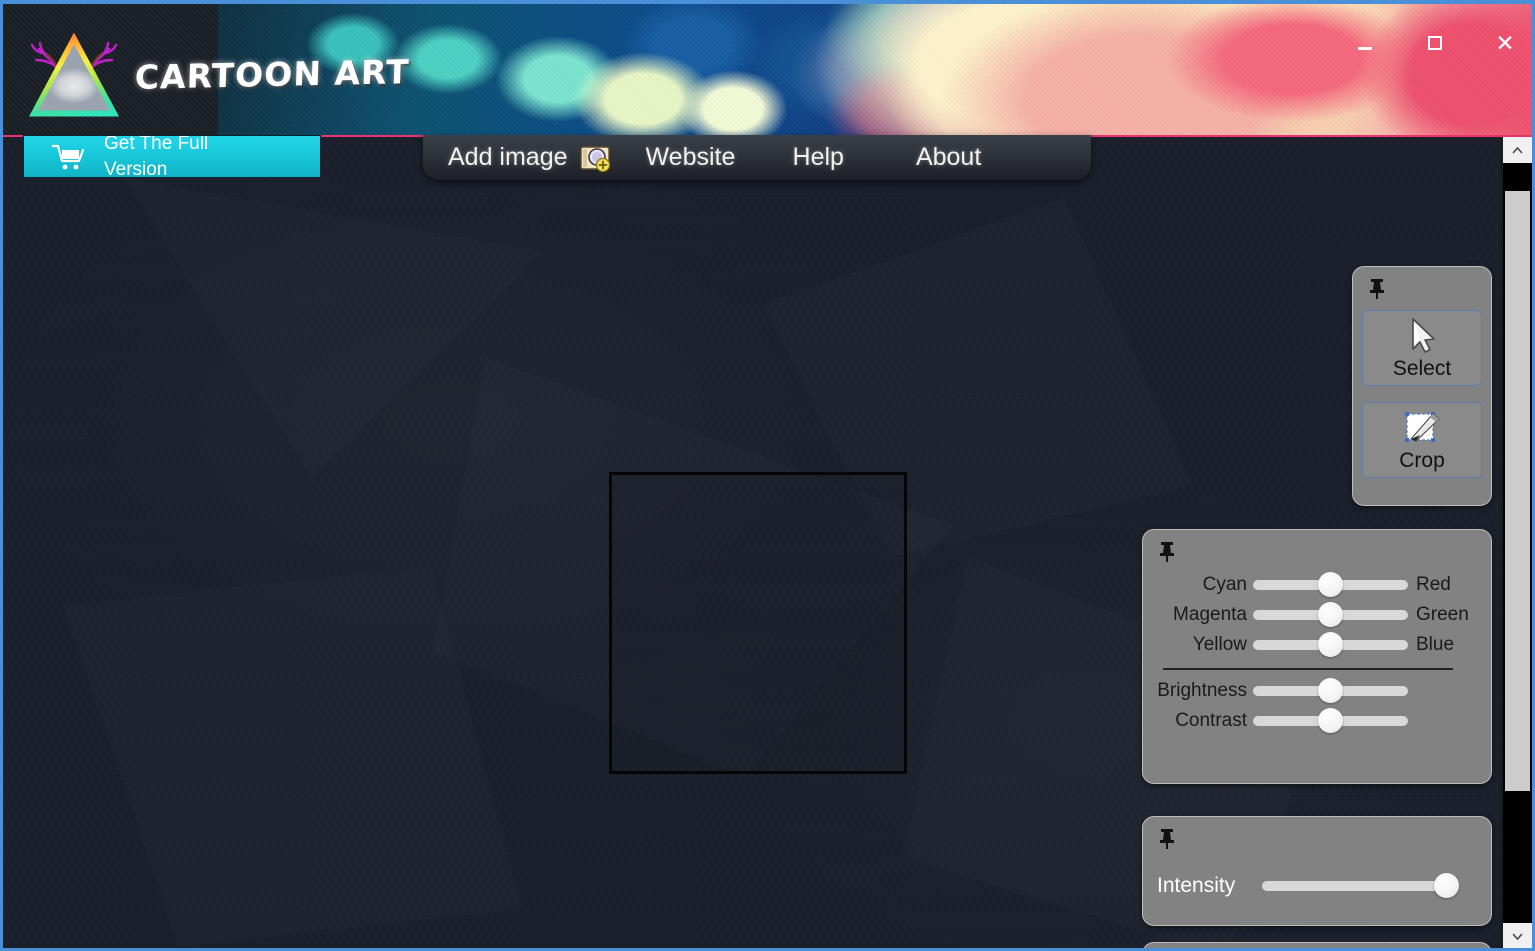 Image resolution: width=1535 pixels, height=951 pixels. I want to click on maximize-icon, so click(1435, 43).